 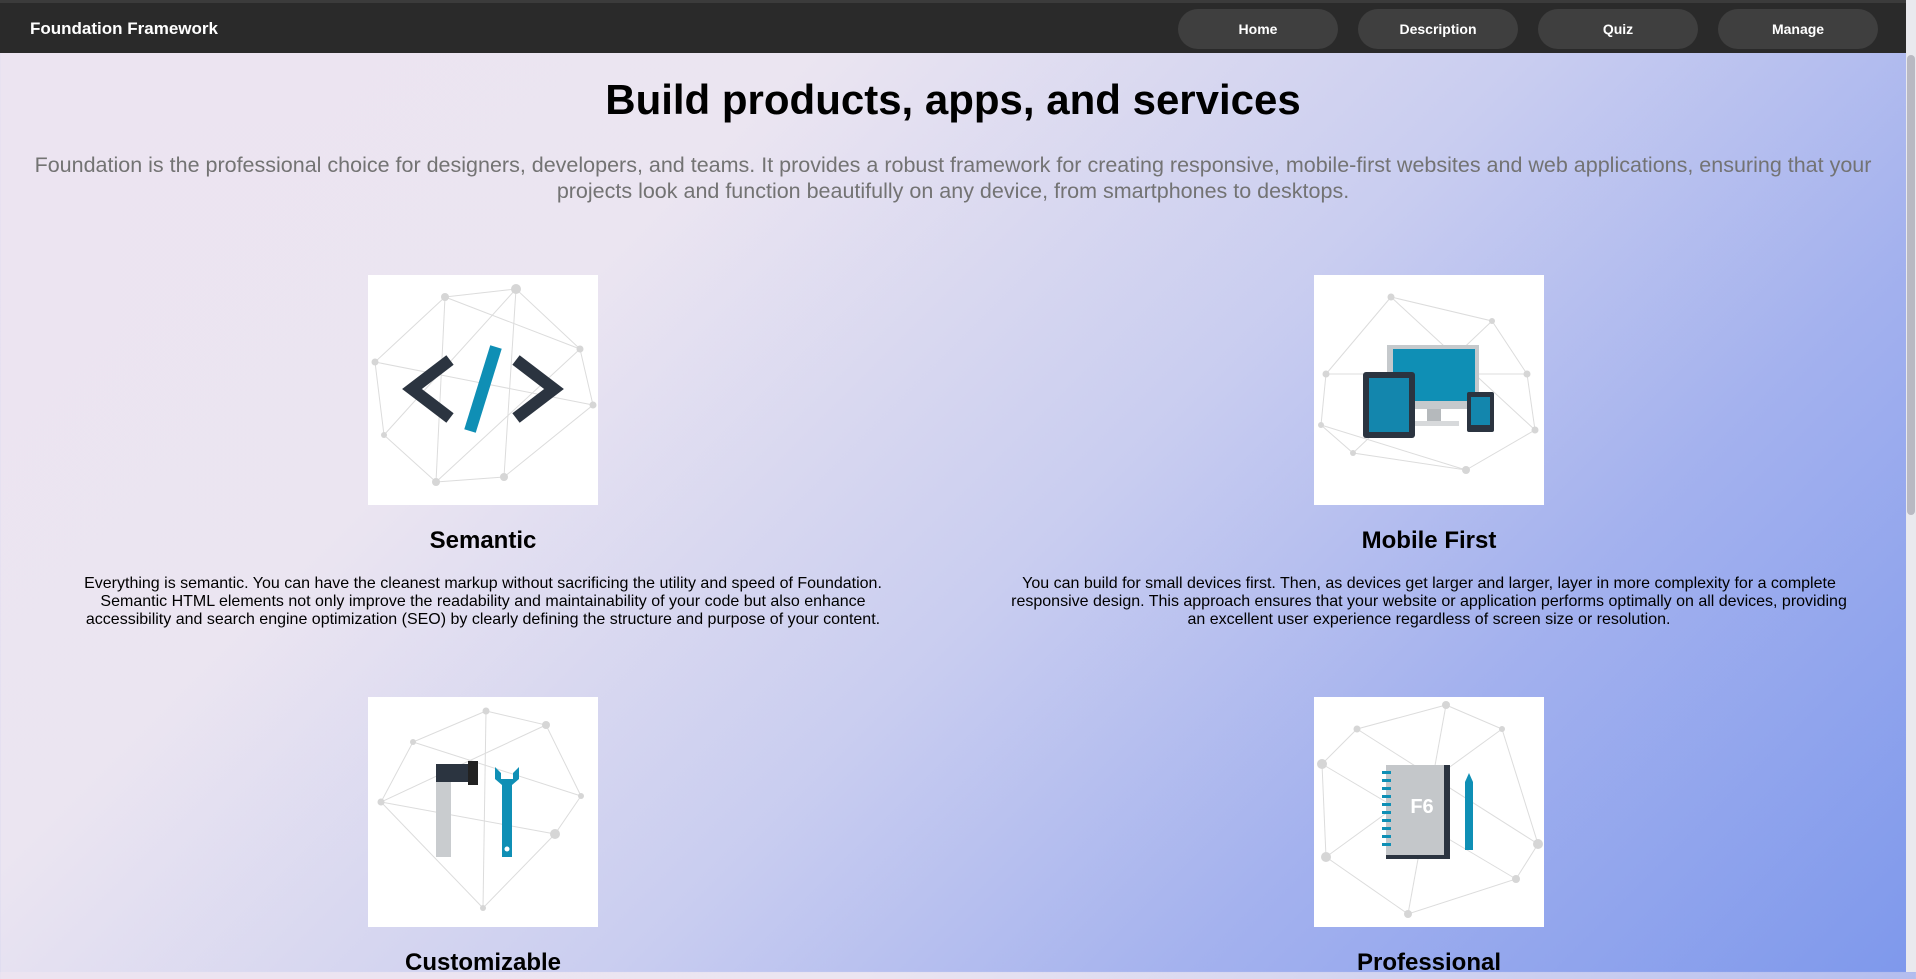 I want to click on notebook-icon: F6, so click(x=1430, y=809).